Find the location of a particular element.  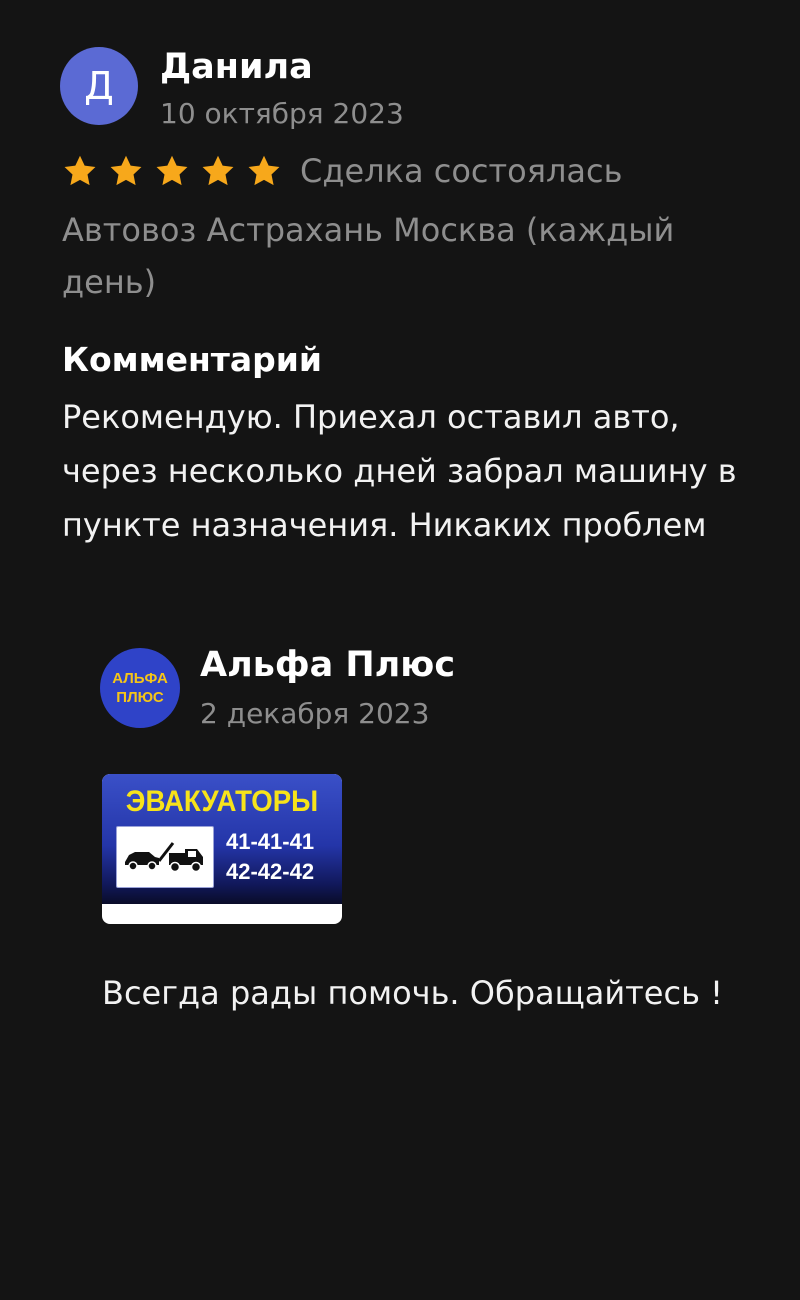

avatar-letter: Д is located at coordinates (99, 86).